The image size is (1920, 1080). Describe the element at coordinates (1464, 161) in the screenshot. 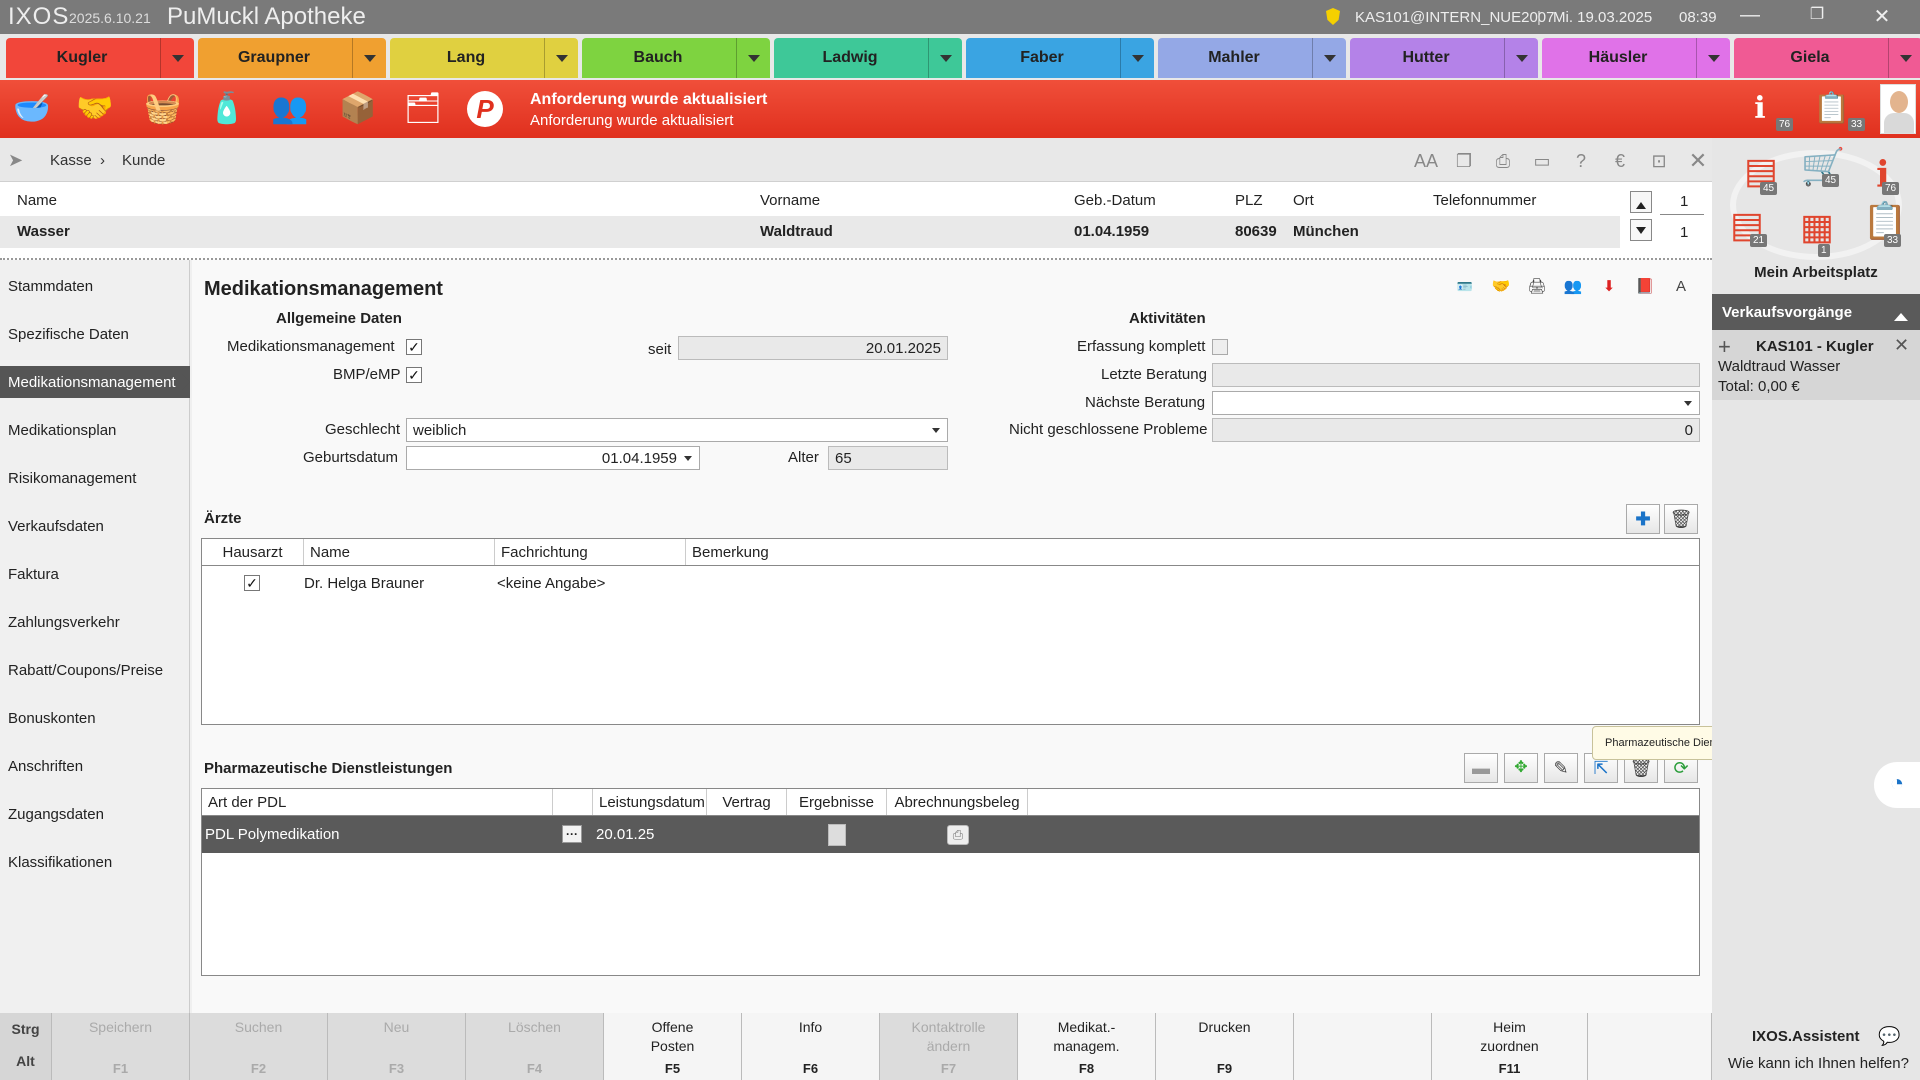

I see `copy-icon: ❐` at that location.